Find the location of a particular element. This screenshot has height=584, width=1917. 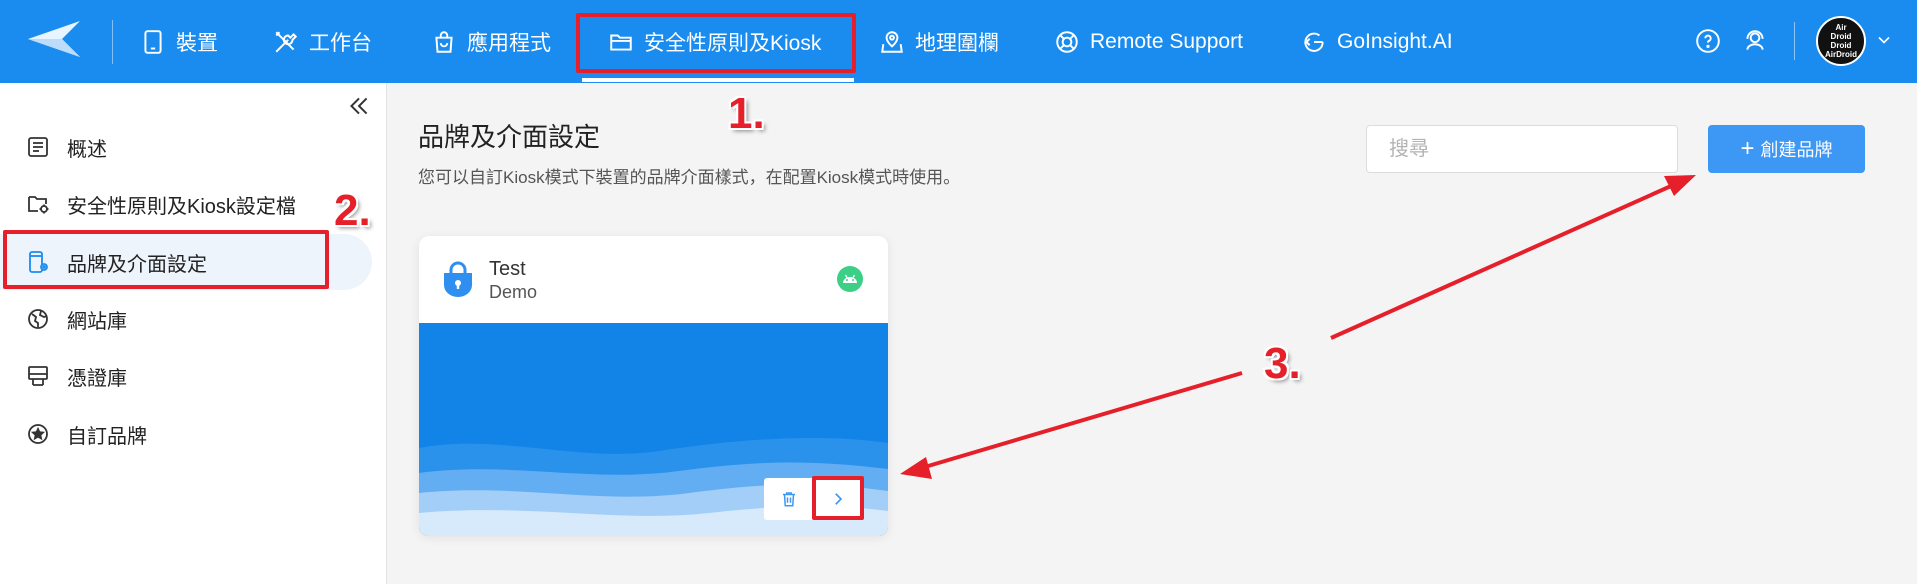

lifebuoy-icon is located at coordinates (1067, 41).